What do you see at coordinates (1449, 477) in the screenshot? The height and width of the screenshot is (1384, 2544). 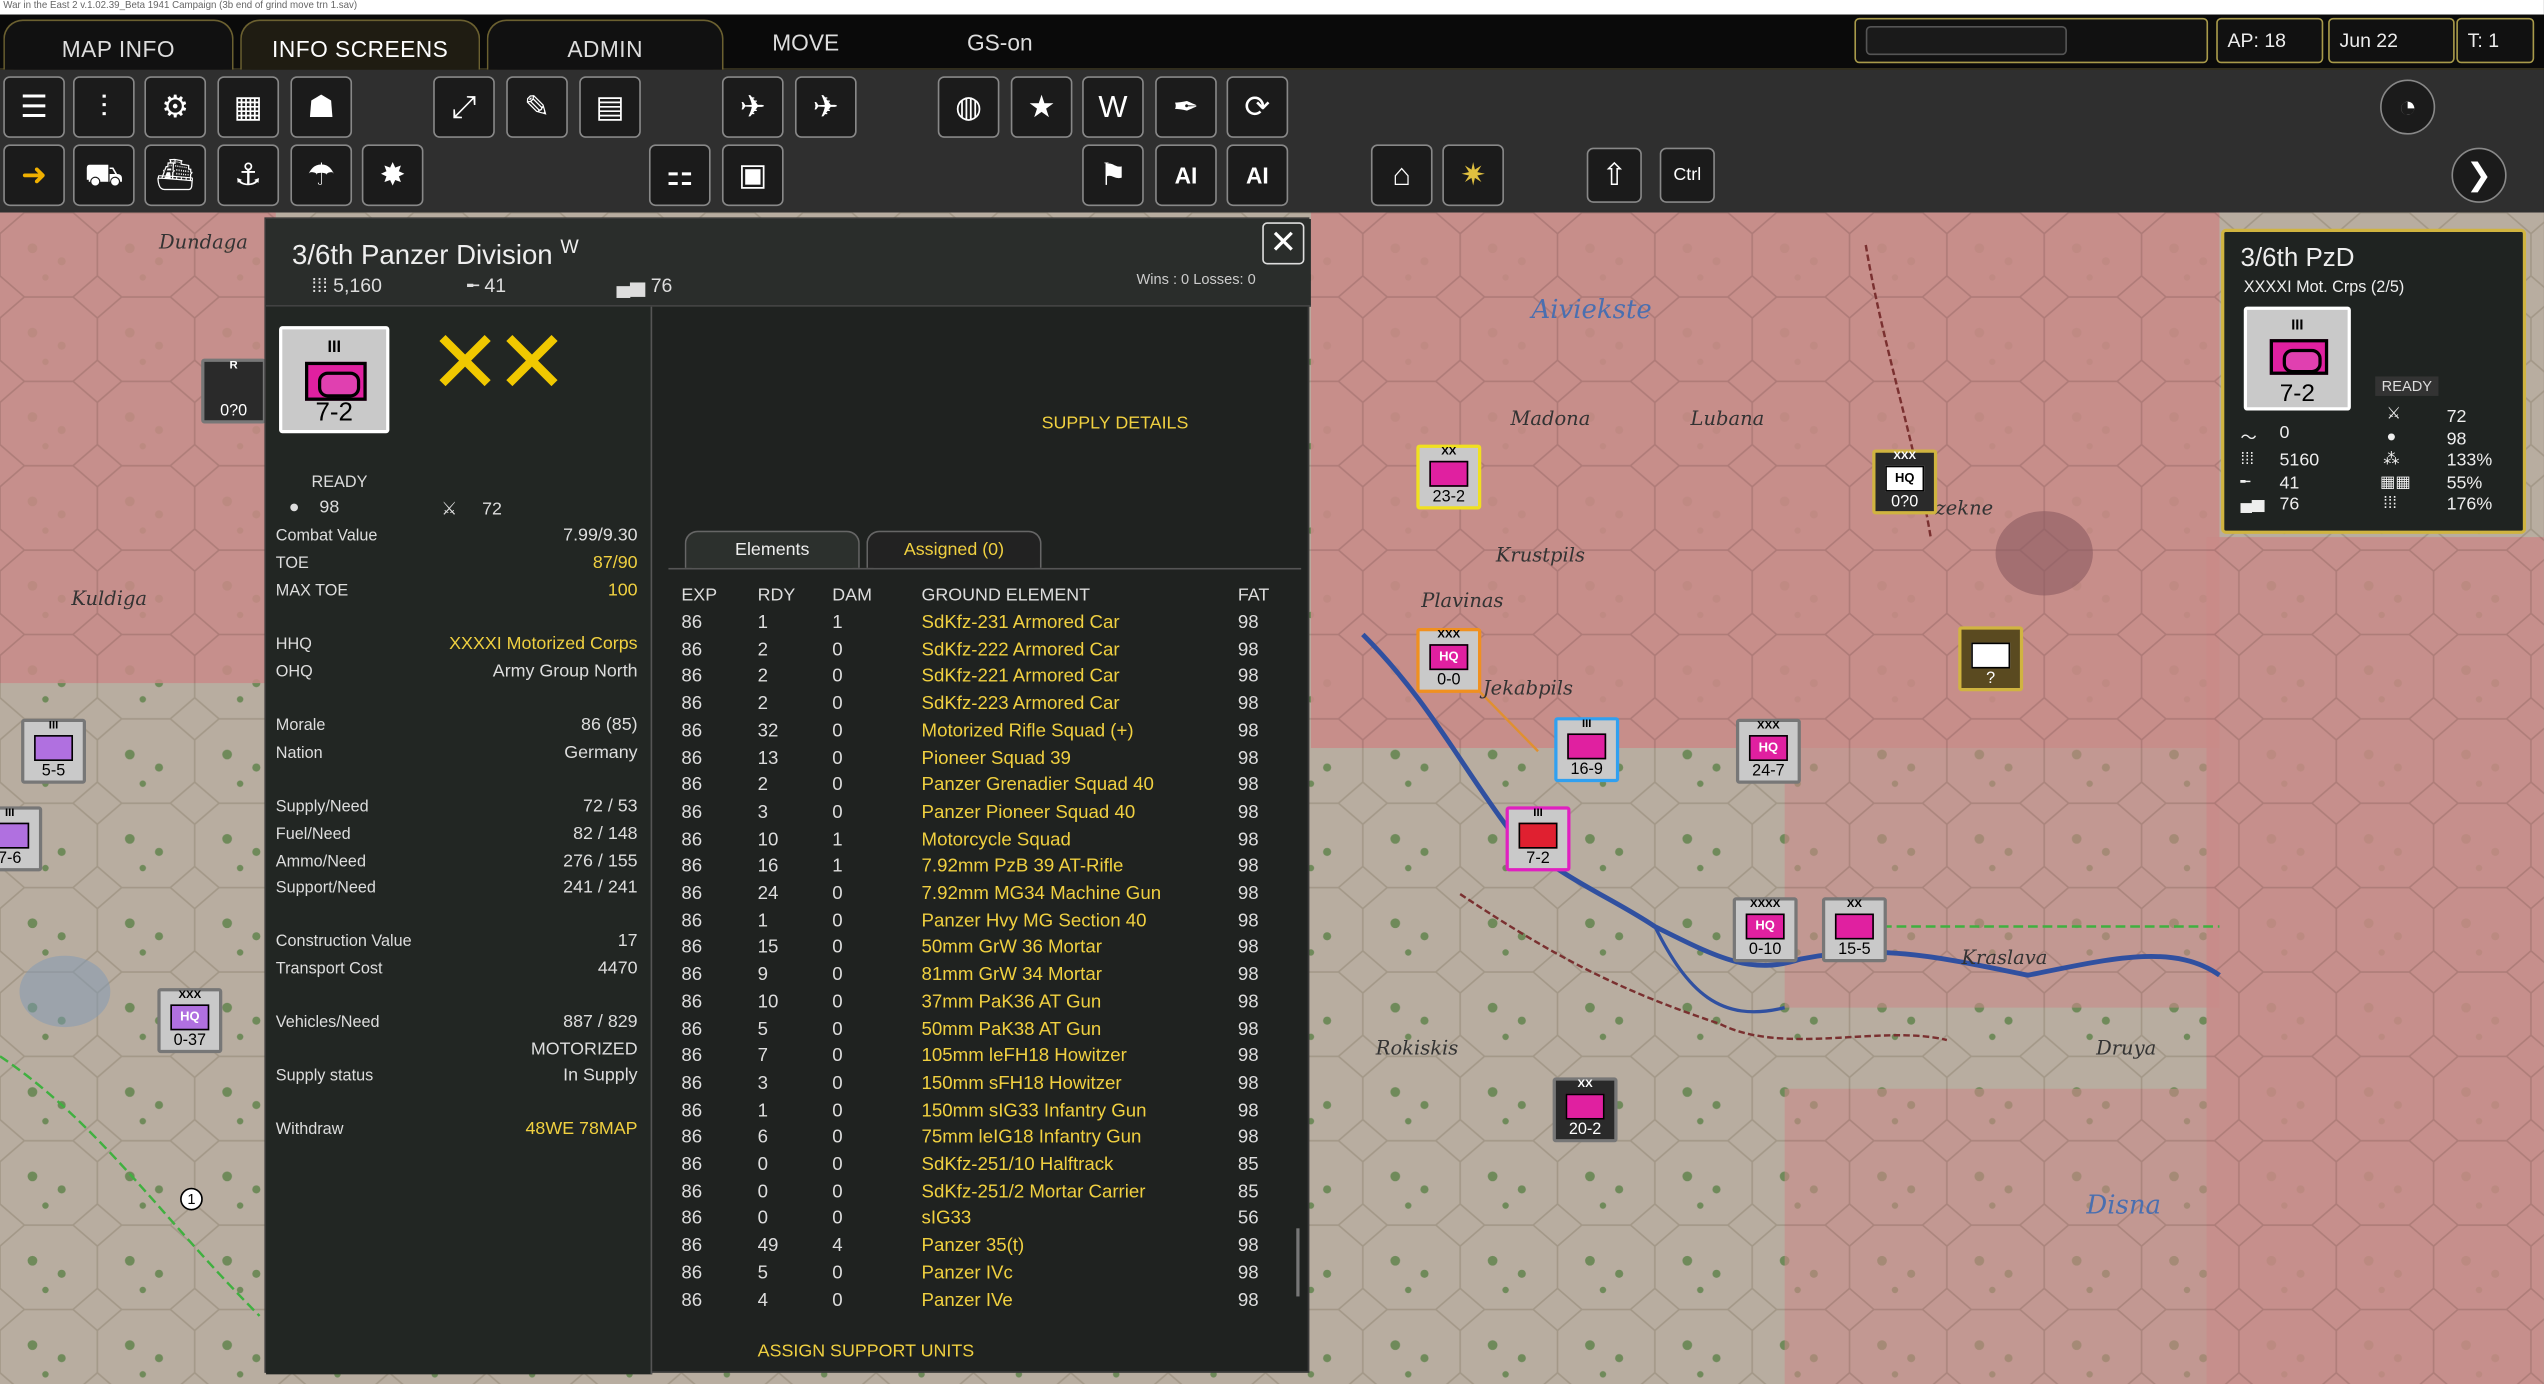 I see `unit-counter: XX 23-2` at bounding box center [1449, 477].